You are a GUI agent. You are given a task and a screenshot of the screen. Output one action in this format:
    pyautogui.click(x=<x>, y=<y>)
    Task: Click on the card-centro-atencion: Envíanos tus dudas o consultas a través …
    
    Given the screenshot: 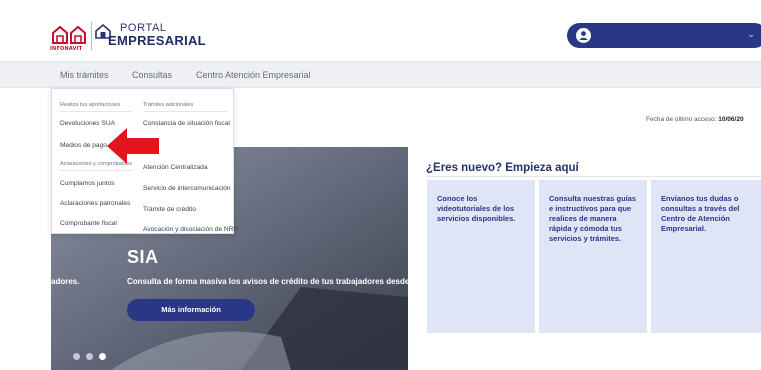 What is the action you would take?
    pyautogui.click(x=706, y=256)
    